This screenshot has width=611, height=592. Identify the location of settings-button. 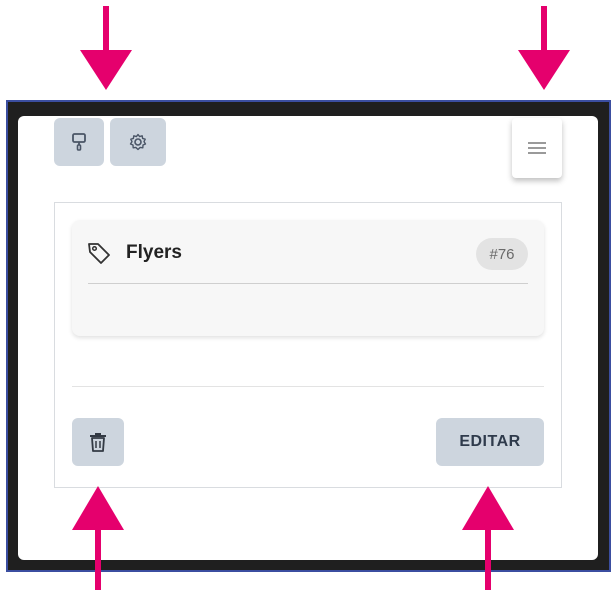
(138, 142).